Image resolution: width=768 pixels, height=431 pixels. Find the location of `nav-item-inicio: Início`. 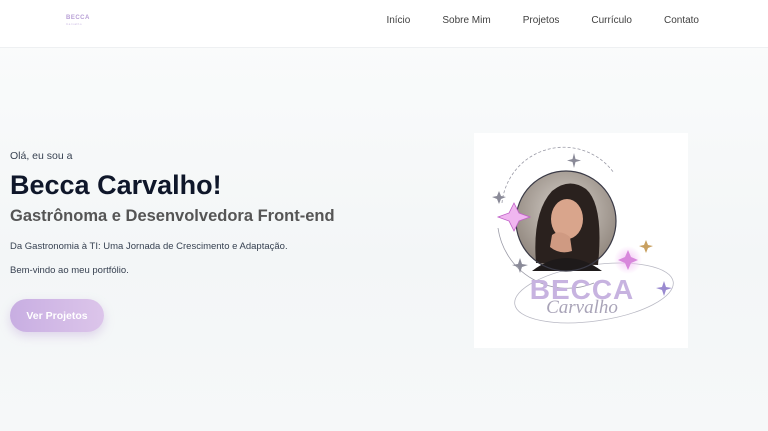

nav-item-inicio: Início is located at coordinates (398, 20).